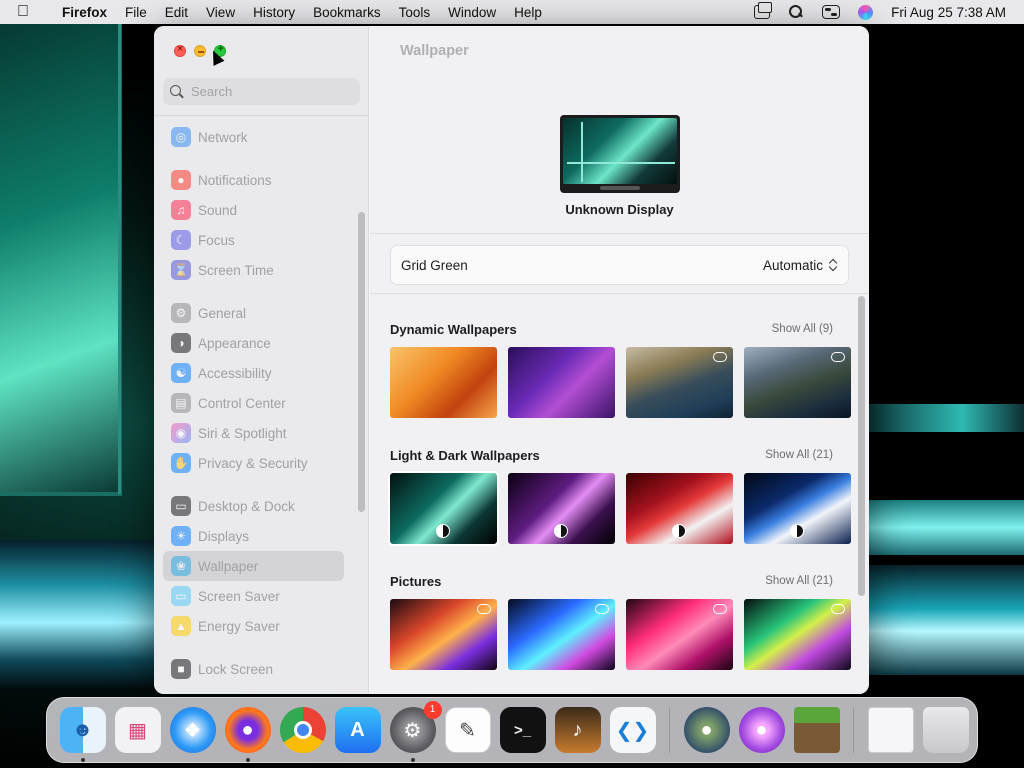 The width and height of the screenshot is (1024, 768). Describe the element at coordinates (274, 12) in the screenshot. I see `menu-history: History` at that location.